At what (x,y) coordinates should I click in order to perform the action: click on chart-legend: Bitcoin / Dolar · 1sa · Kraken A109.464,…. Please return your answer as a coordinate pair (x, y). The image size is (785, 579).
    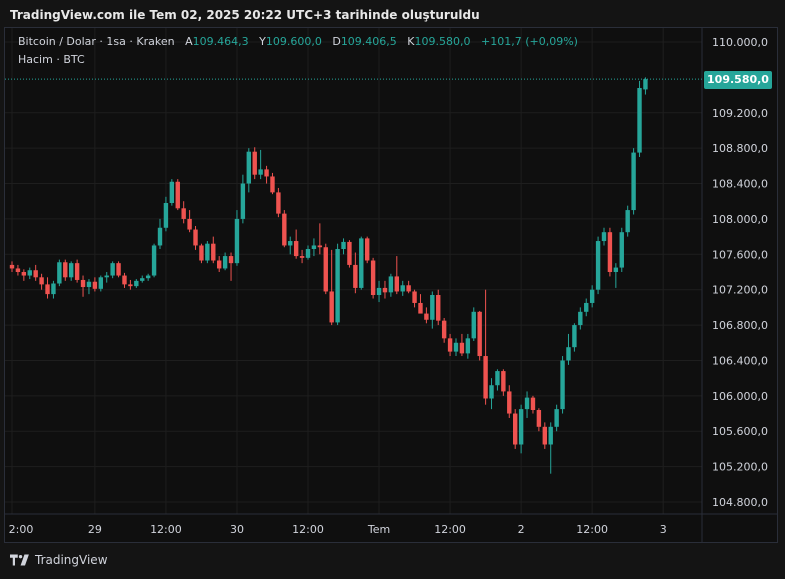
    Looking at the image, I should click on (298, 41).